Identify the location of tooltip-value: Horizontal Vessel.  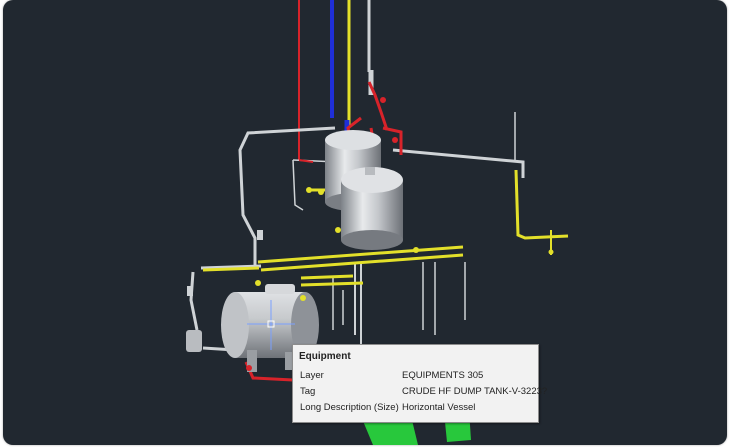
(439, 407).